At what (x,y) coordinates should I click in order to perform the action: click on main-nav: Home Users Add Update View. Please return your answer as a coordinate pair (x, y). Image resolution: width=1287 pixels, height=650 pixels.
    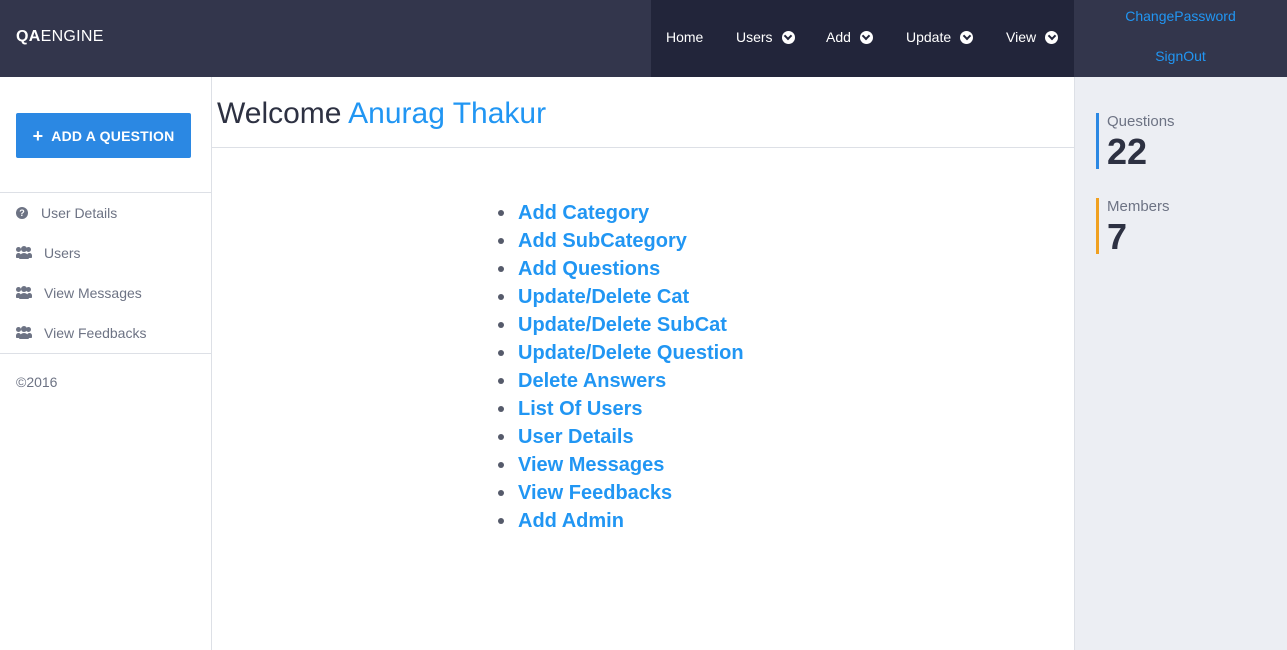
    Looking at the image, I should click on (862, 38).